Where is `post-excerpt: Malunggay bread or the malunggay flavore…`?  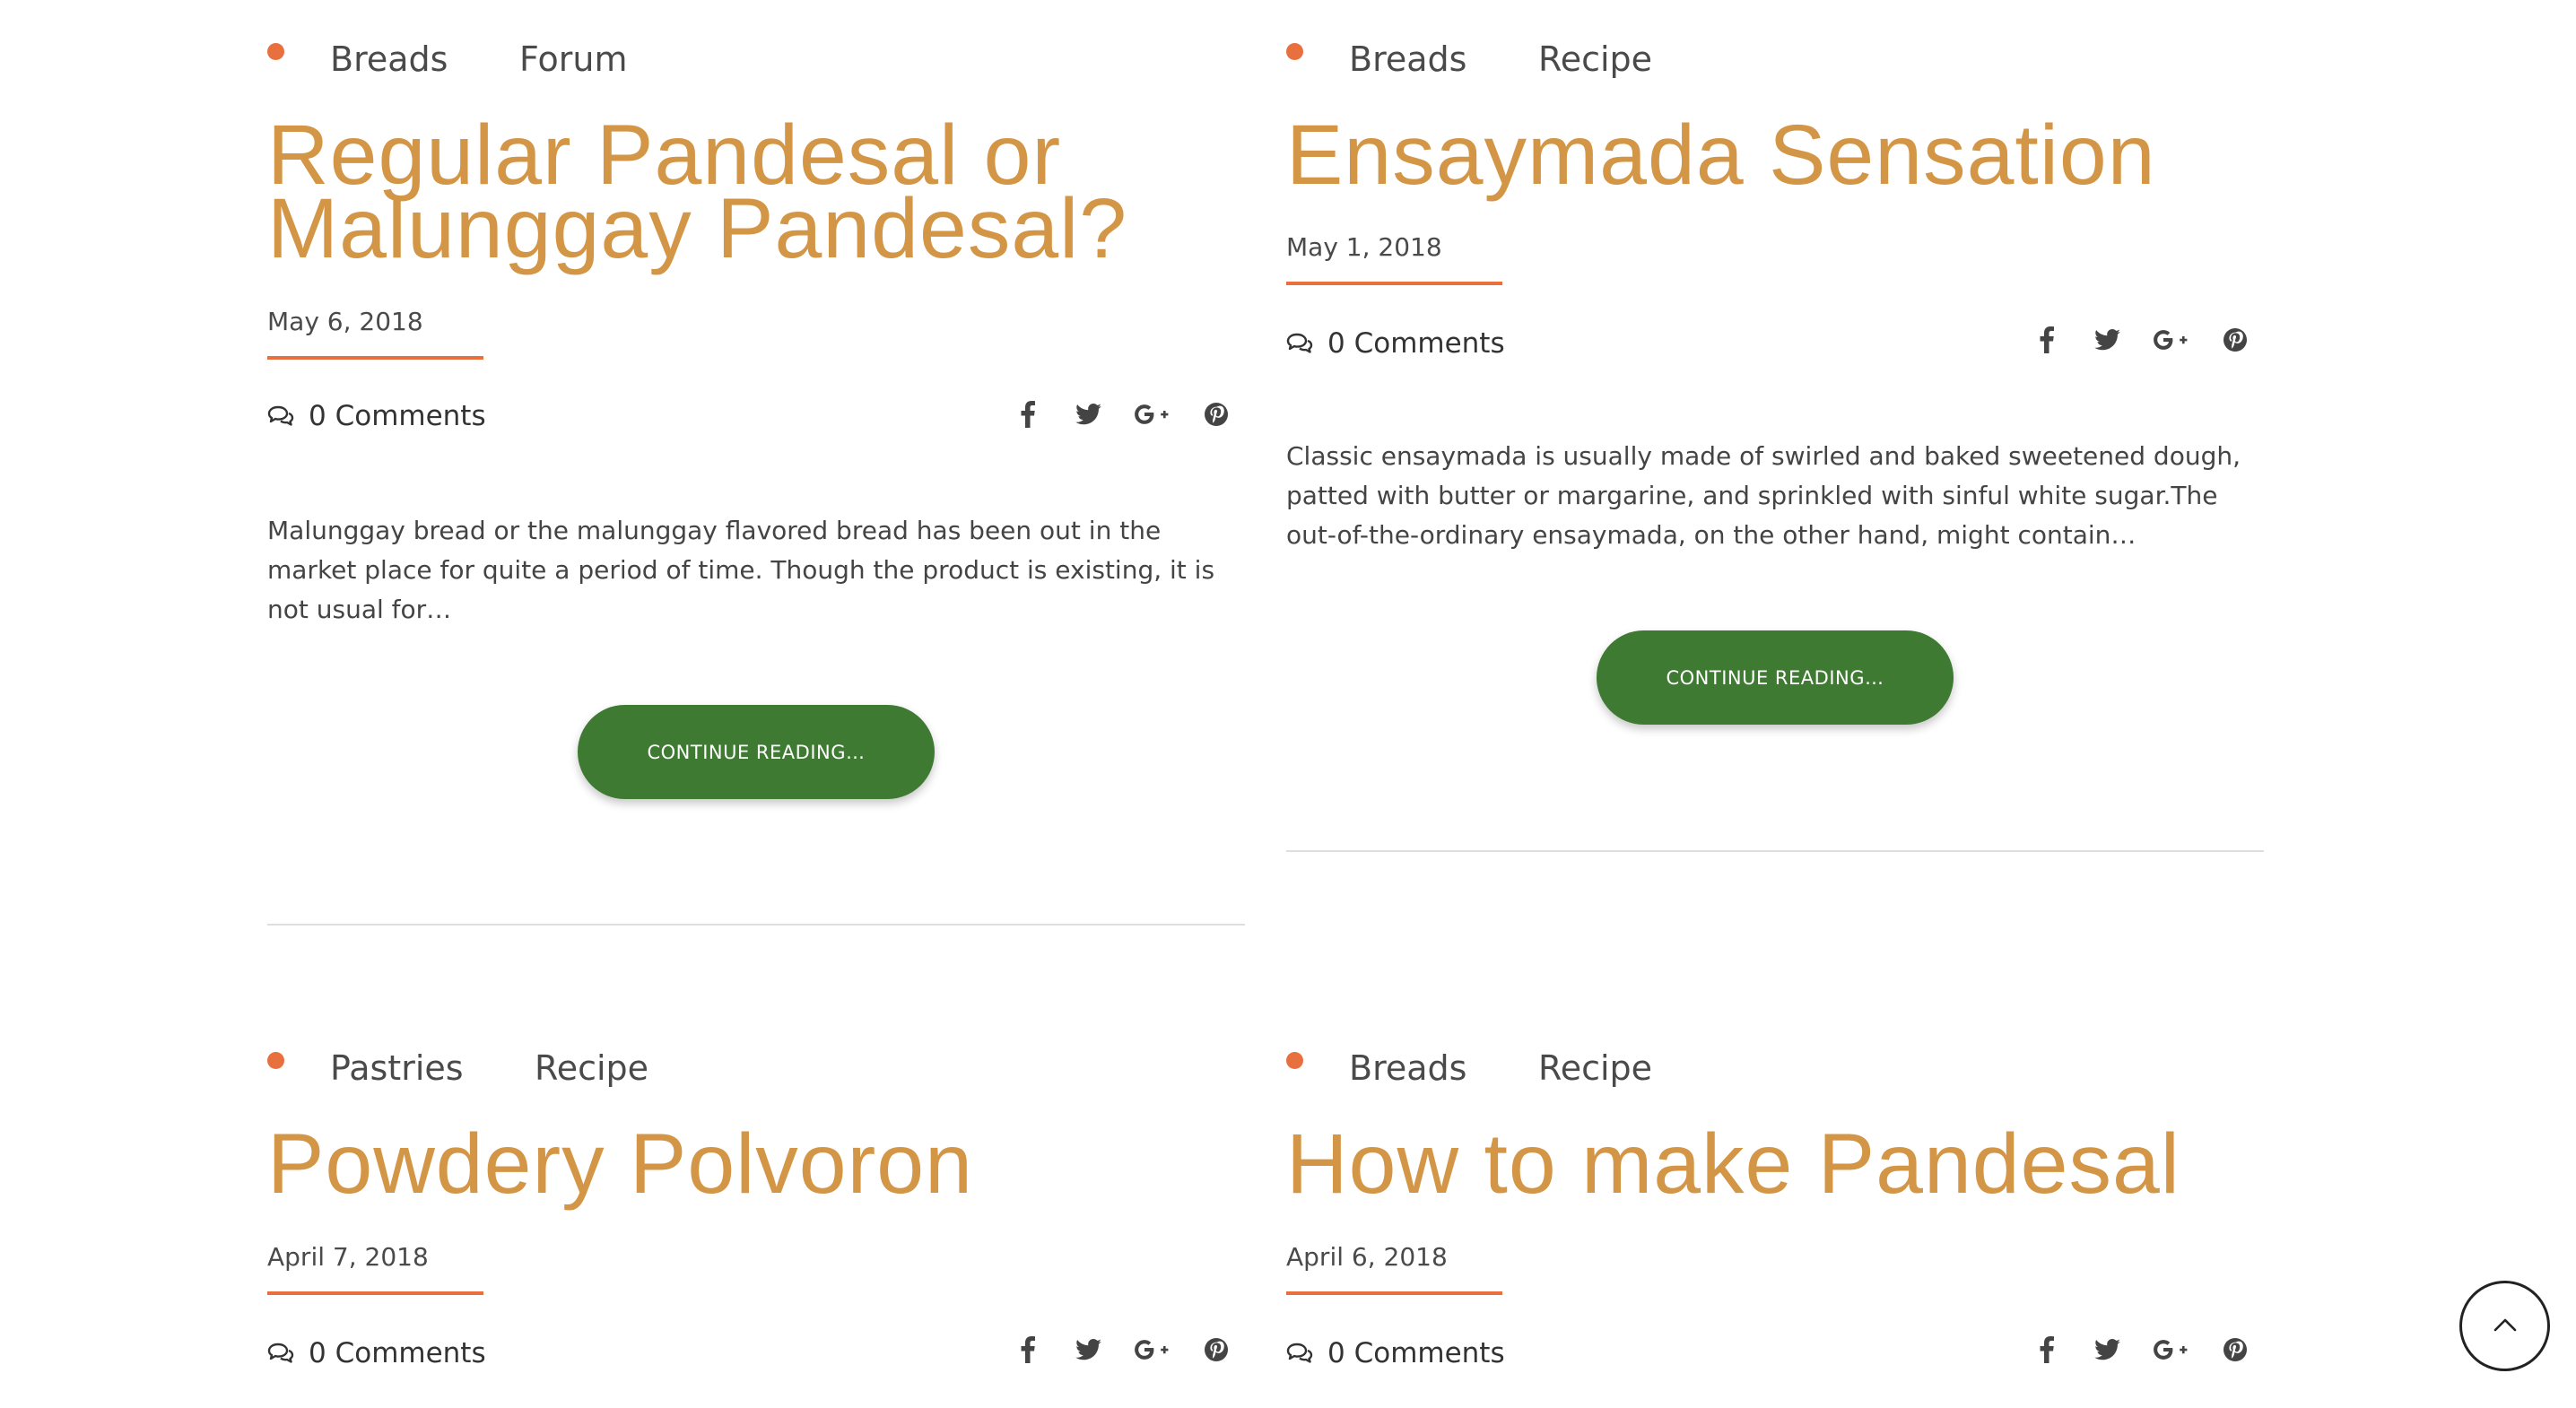
post-excerpt: Malunggay bread or the malunggay flavore… is located at coordinates (756, 570).